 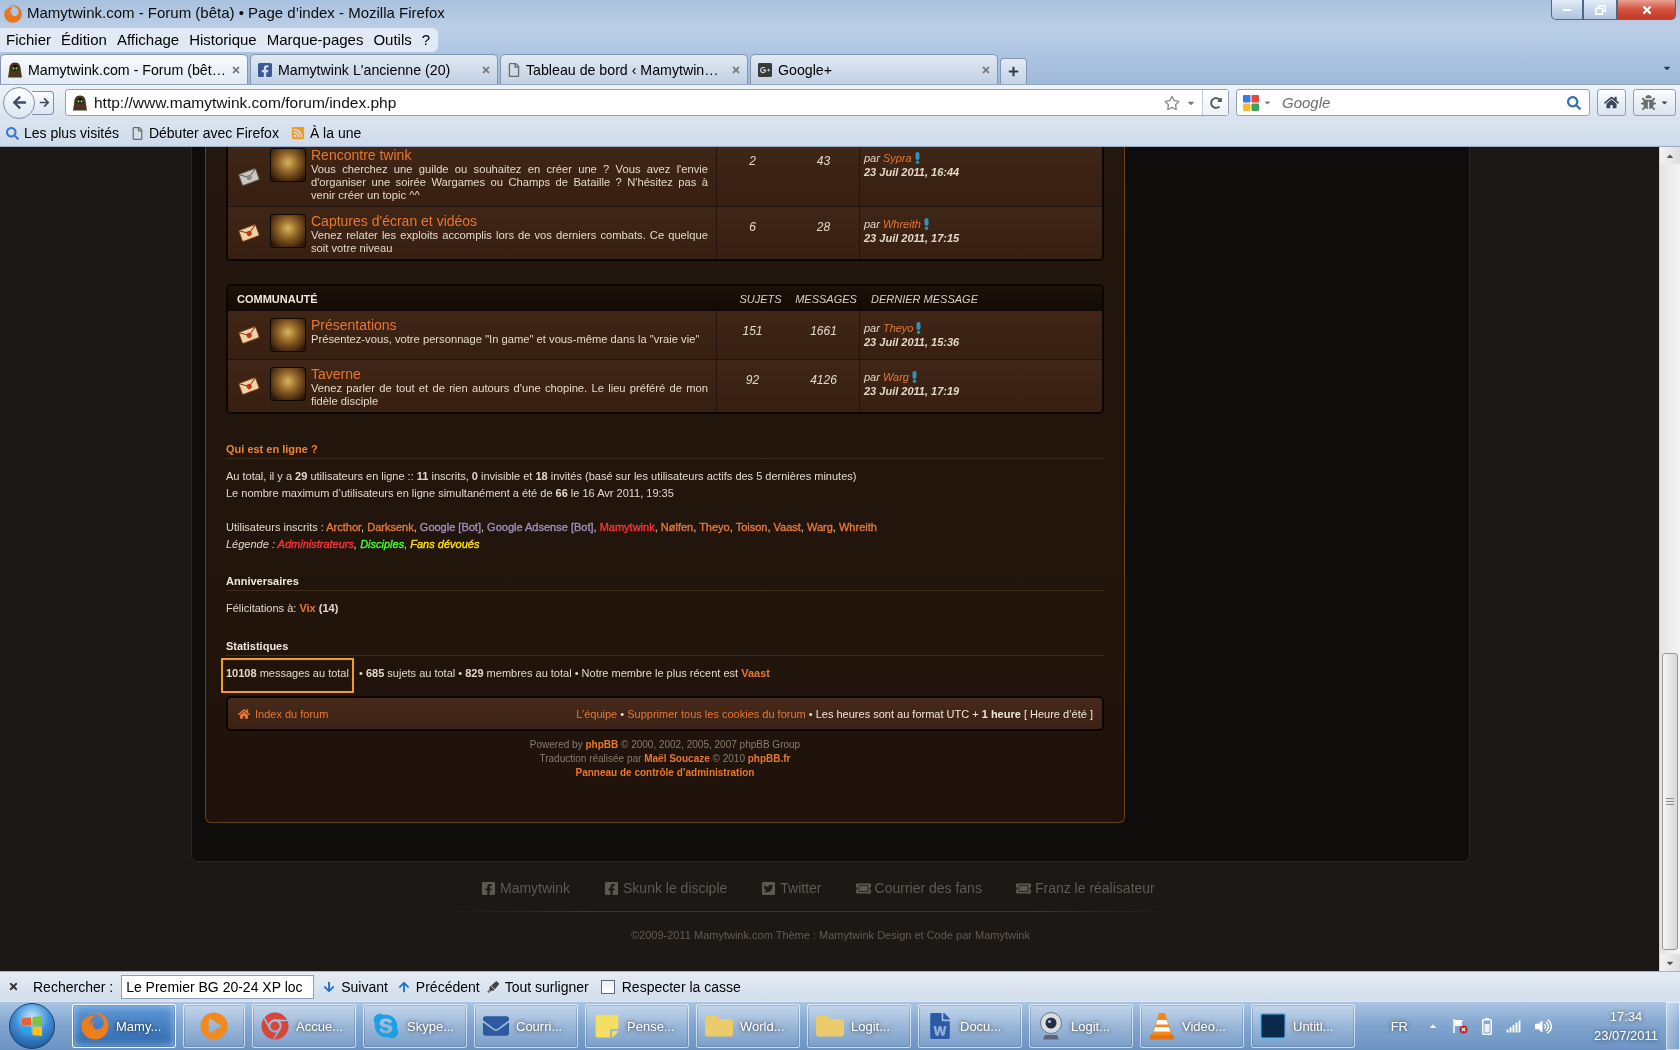 What do you see at coordinates (647, 102) in the screenshot?
I see `address-field: http://www.mamytwink.com/forum/index.php` at bounding box center [647, 102].